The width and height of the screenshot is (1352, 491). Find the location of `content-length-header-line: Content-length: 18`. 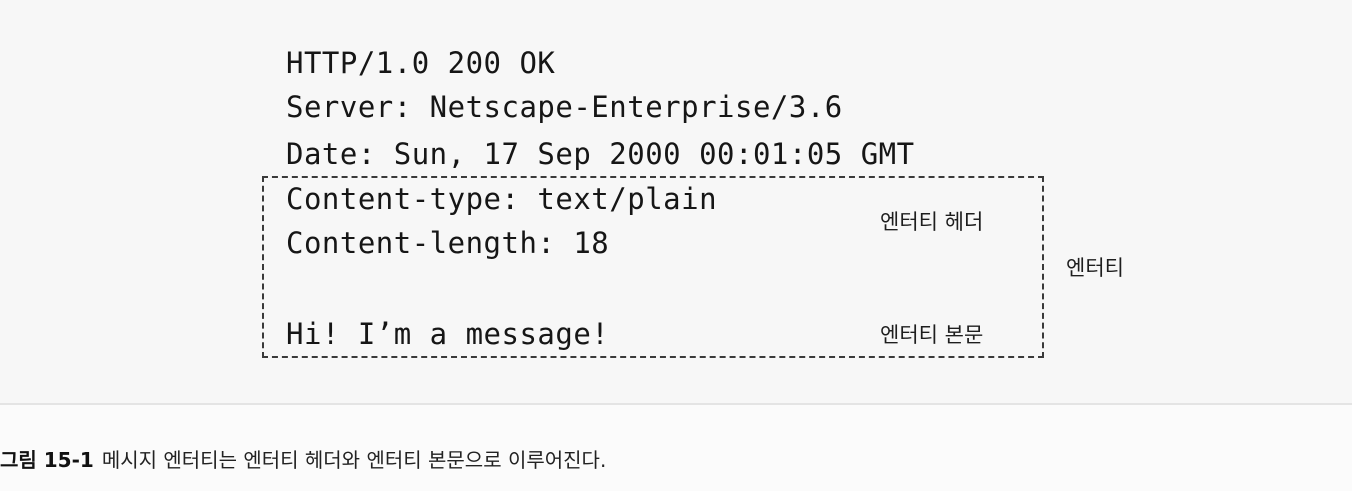

content-length-header-line: Content-length: 18 is located at coordinates (448, 243).